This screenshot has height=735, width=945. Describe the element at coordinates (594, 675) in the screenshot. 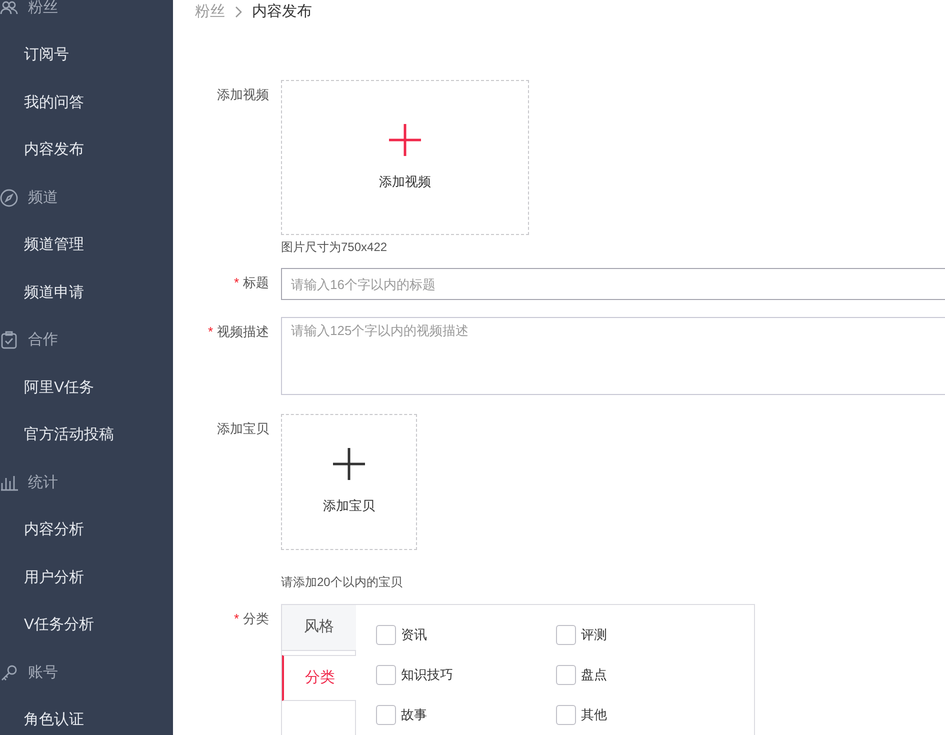

I see `checkbox-label: 盘点` at that location.